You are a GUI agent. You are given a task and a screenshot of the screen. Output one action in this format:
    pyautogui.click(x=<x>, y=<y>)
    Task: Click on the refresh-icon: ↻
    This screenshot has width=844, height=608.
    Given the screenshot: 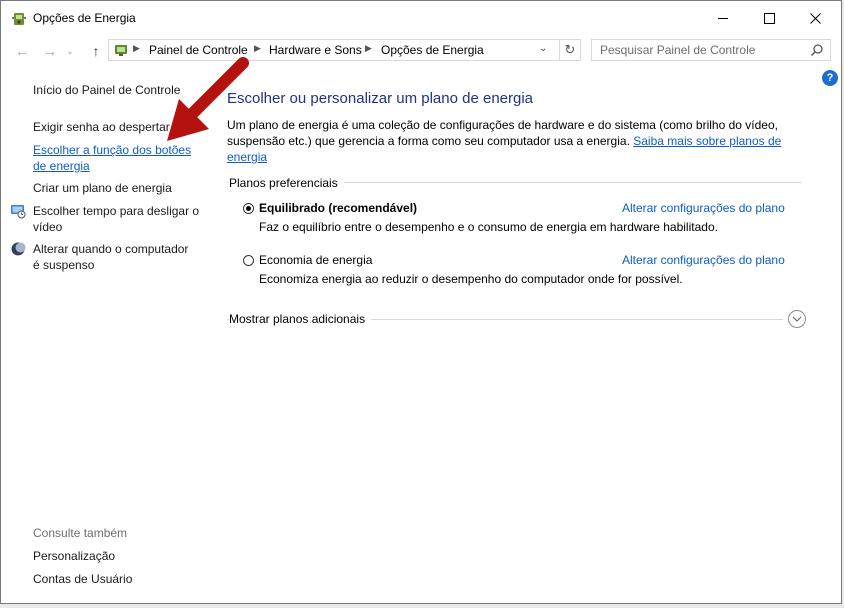 What is the action you would take?
    pyautogui.click(x=570, y=49)
    